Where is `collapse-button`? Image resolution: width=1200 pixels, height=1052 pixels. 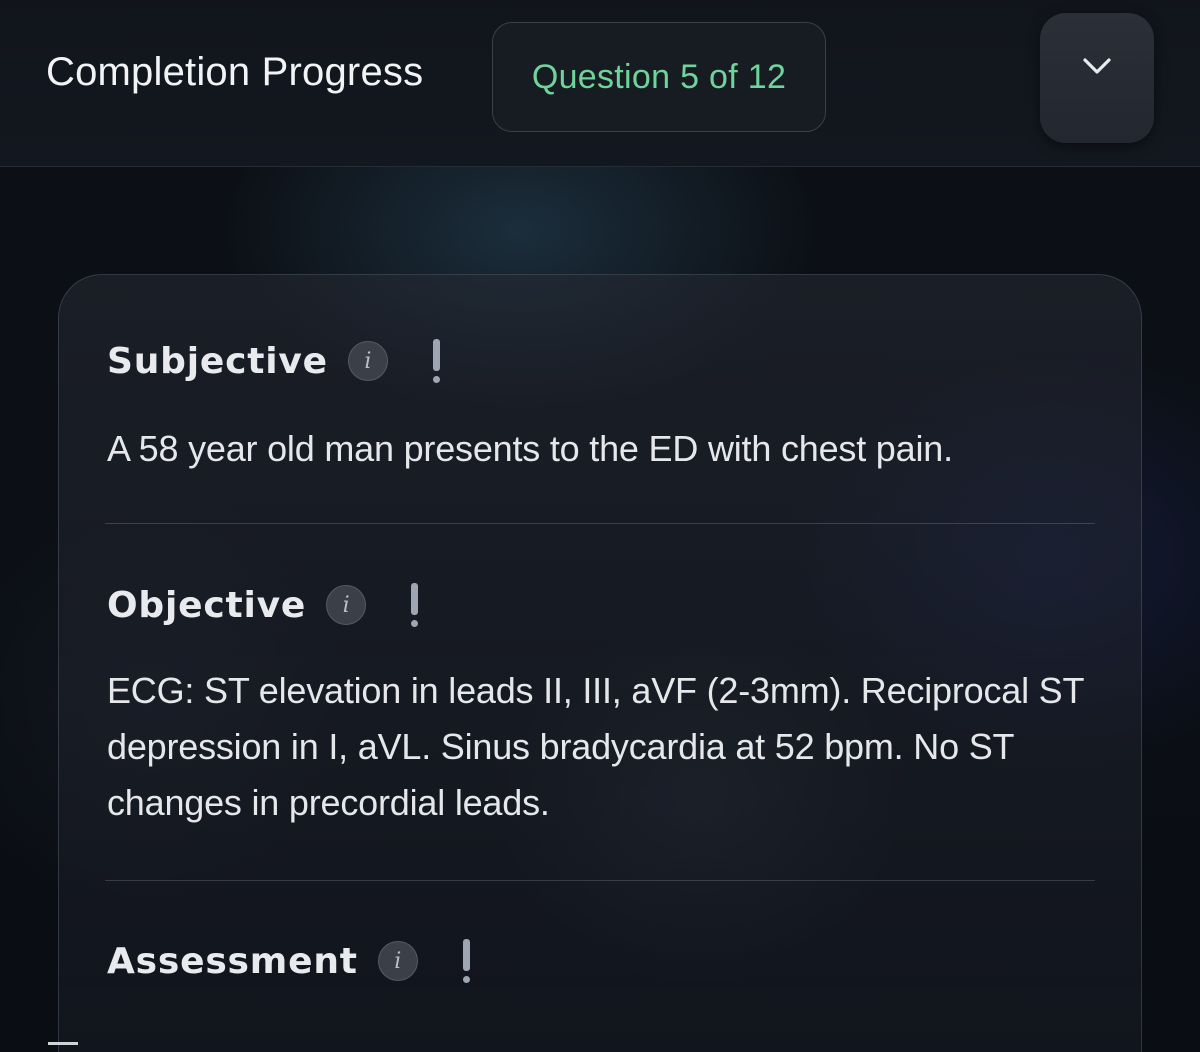
collapse-button is located at coordinates (1097, 78).